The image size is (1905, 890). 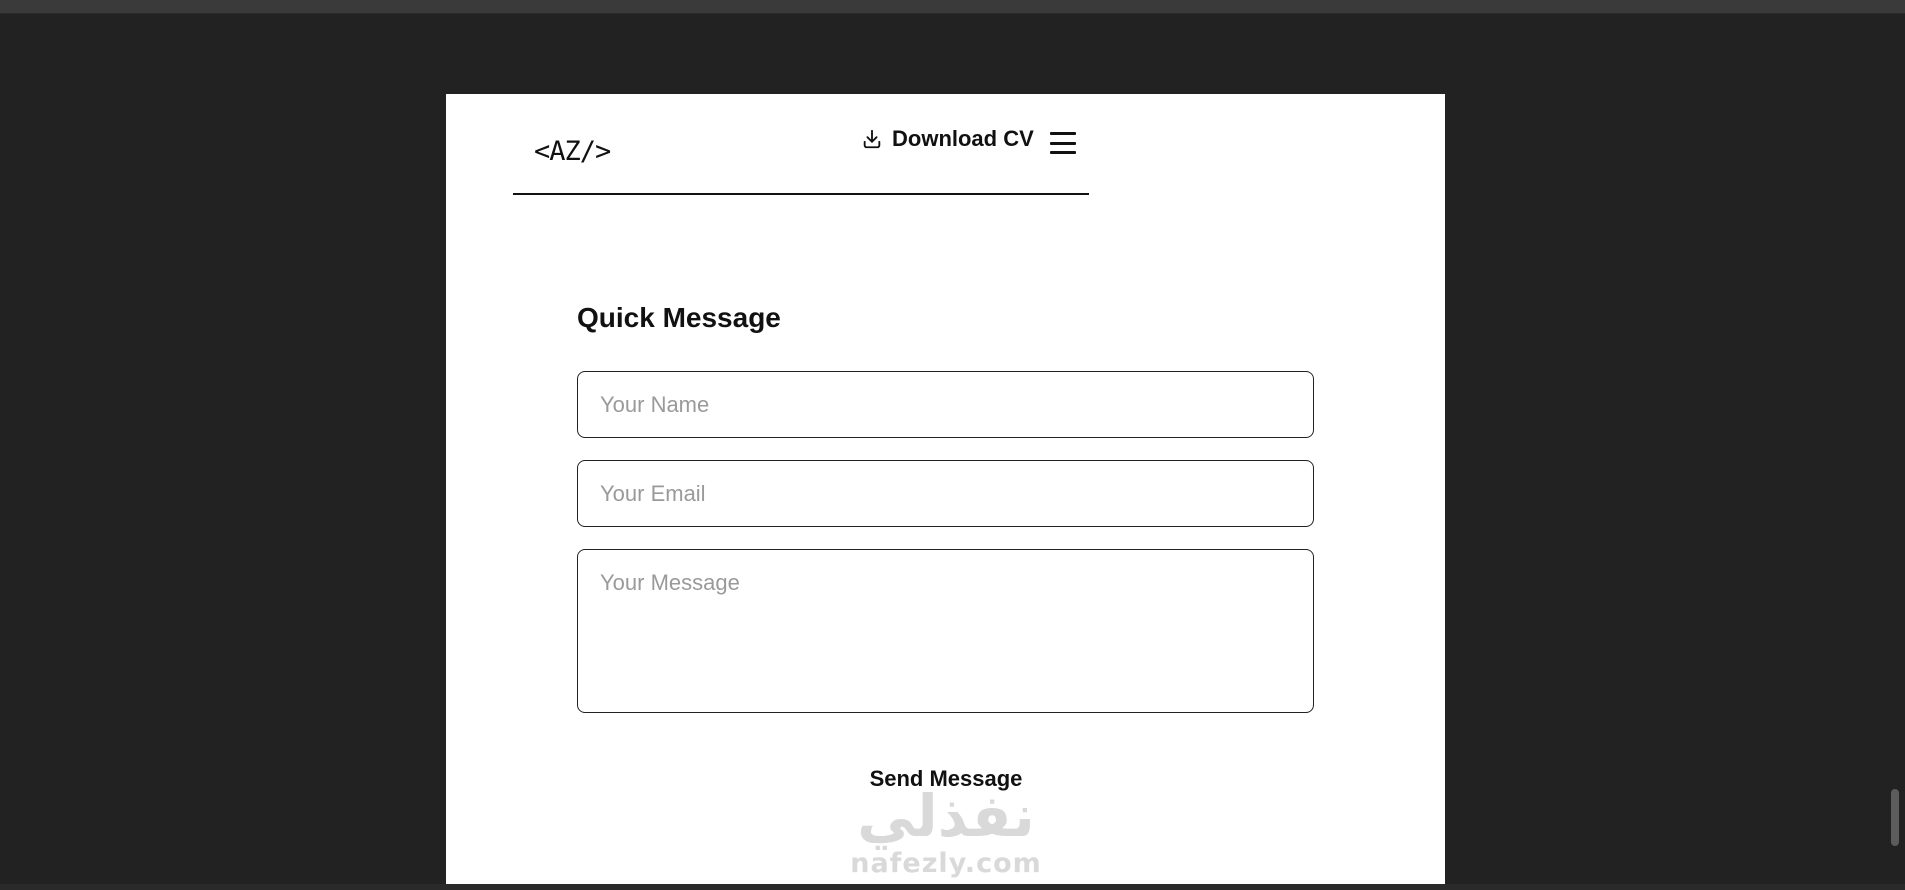 I want to click on download-cv-button: Download CV, so click(x=947, y=139).